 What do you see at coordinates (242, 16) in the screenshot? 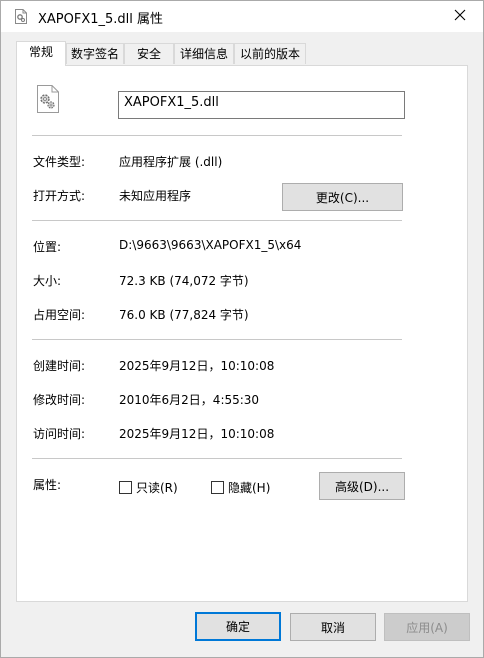
I see `title-bar: XAPOFX1_5.dll 属性` at bounding box center [242, 16].